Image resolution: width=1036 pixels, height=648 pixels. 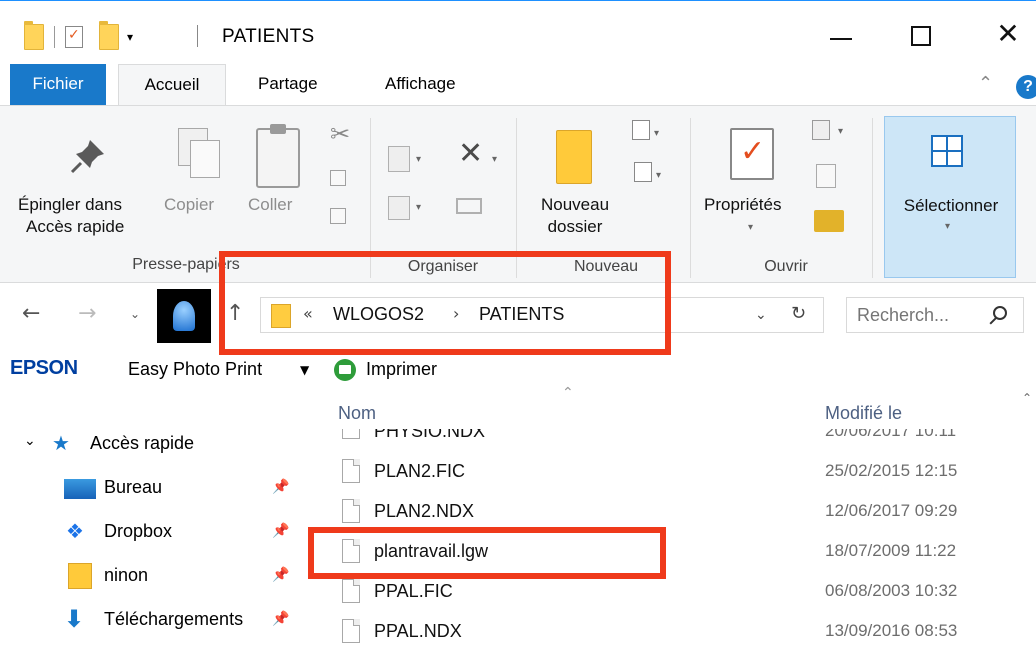 I want to click on delete-icon: ✕, so click(x=470, y=153).